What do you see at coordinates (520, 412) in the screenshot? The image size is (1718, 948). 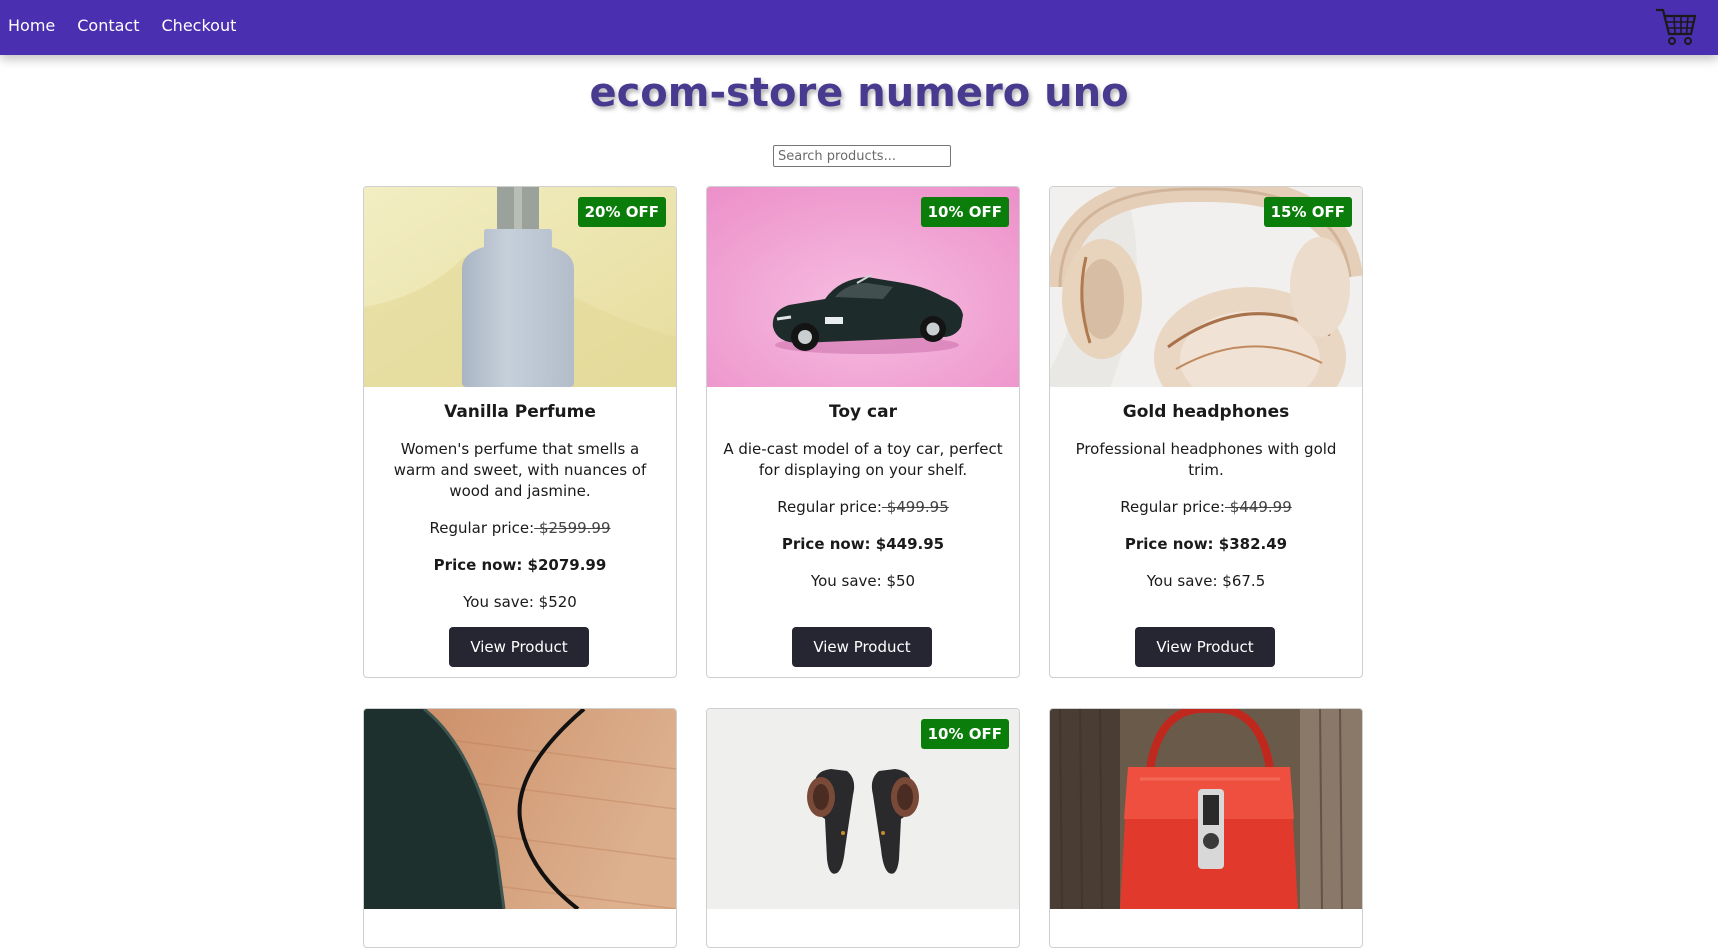 I see `product-name: Vanilla Perfume` at bounding box center [520, 412].